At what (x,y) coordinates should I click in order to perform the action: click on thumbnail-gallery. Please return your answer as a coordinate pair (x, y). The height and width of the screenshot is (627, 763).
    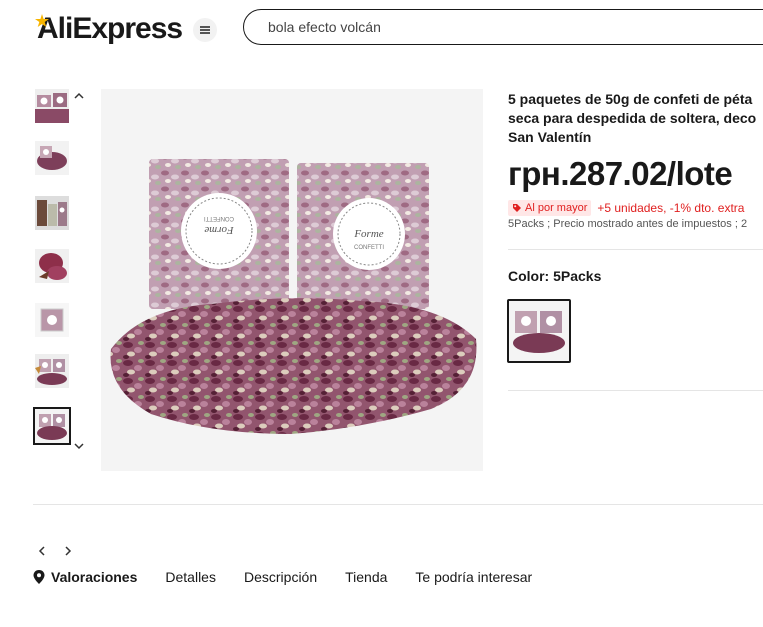
    Looking at the image, I should click on (60, 322).